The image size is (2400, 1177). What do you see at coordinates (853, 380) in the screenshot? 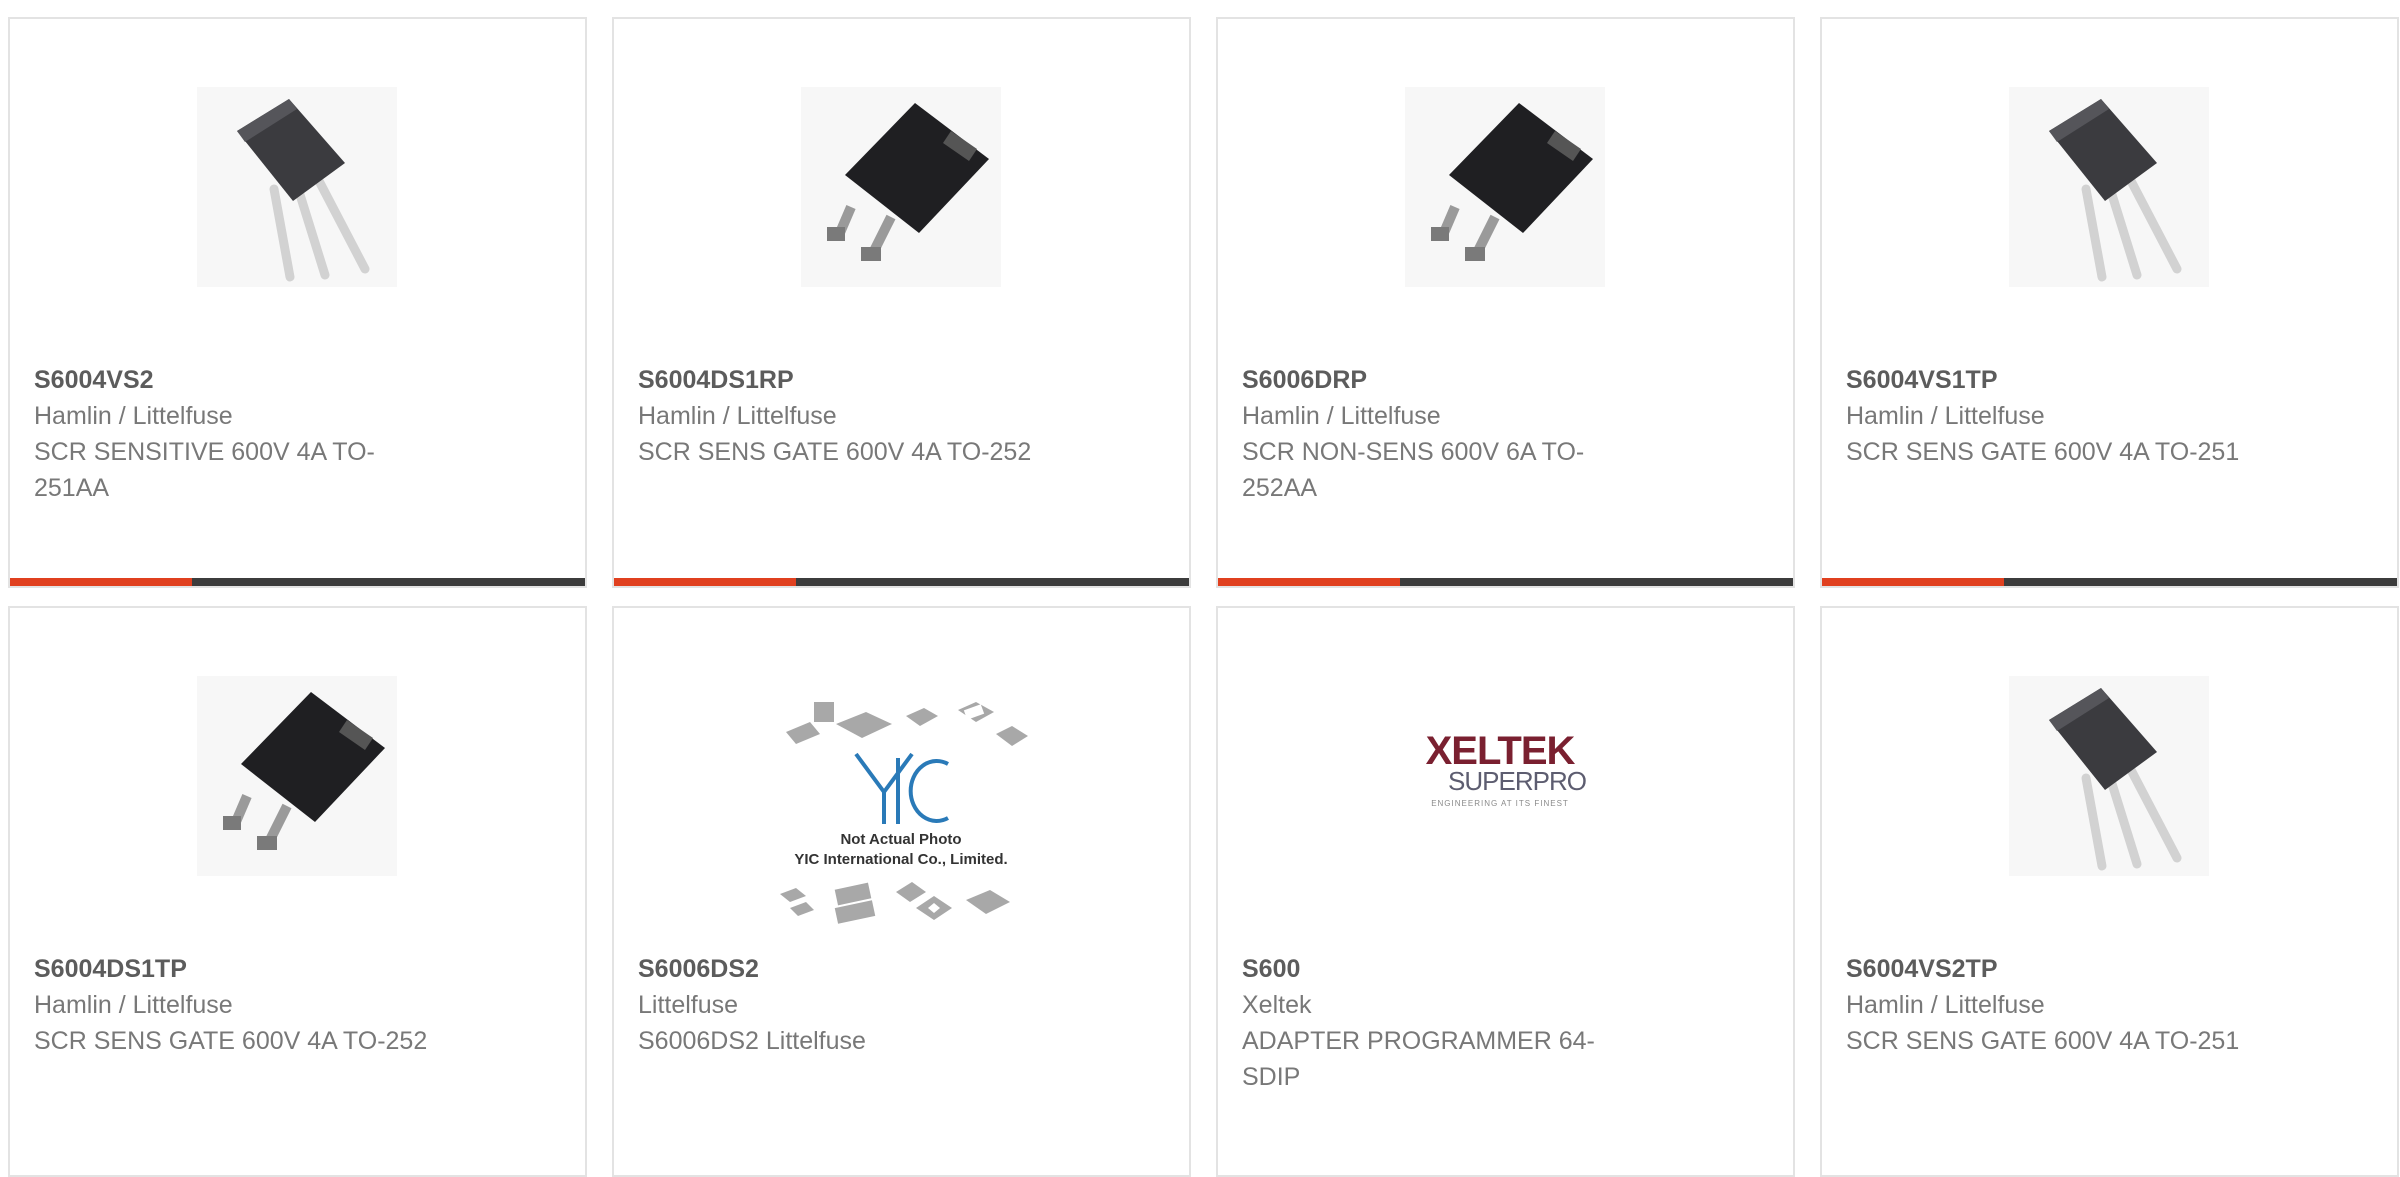
I see `part-number: S6004DS1RP` at bounding box center [853, 380].